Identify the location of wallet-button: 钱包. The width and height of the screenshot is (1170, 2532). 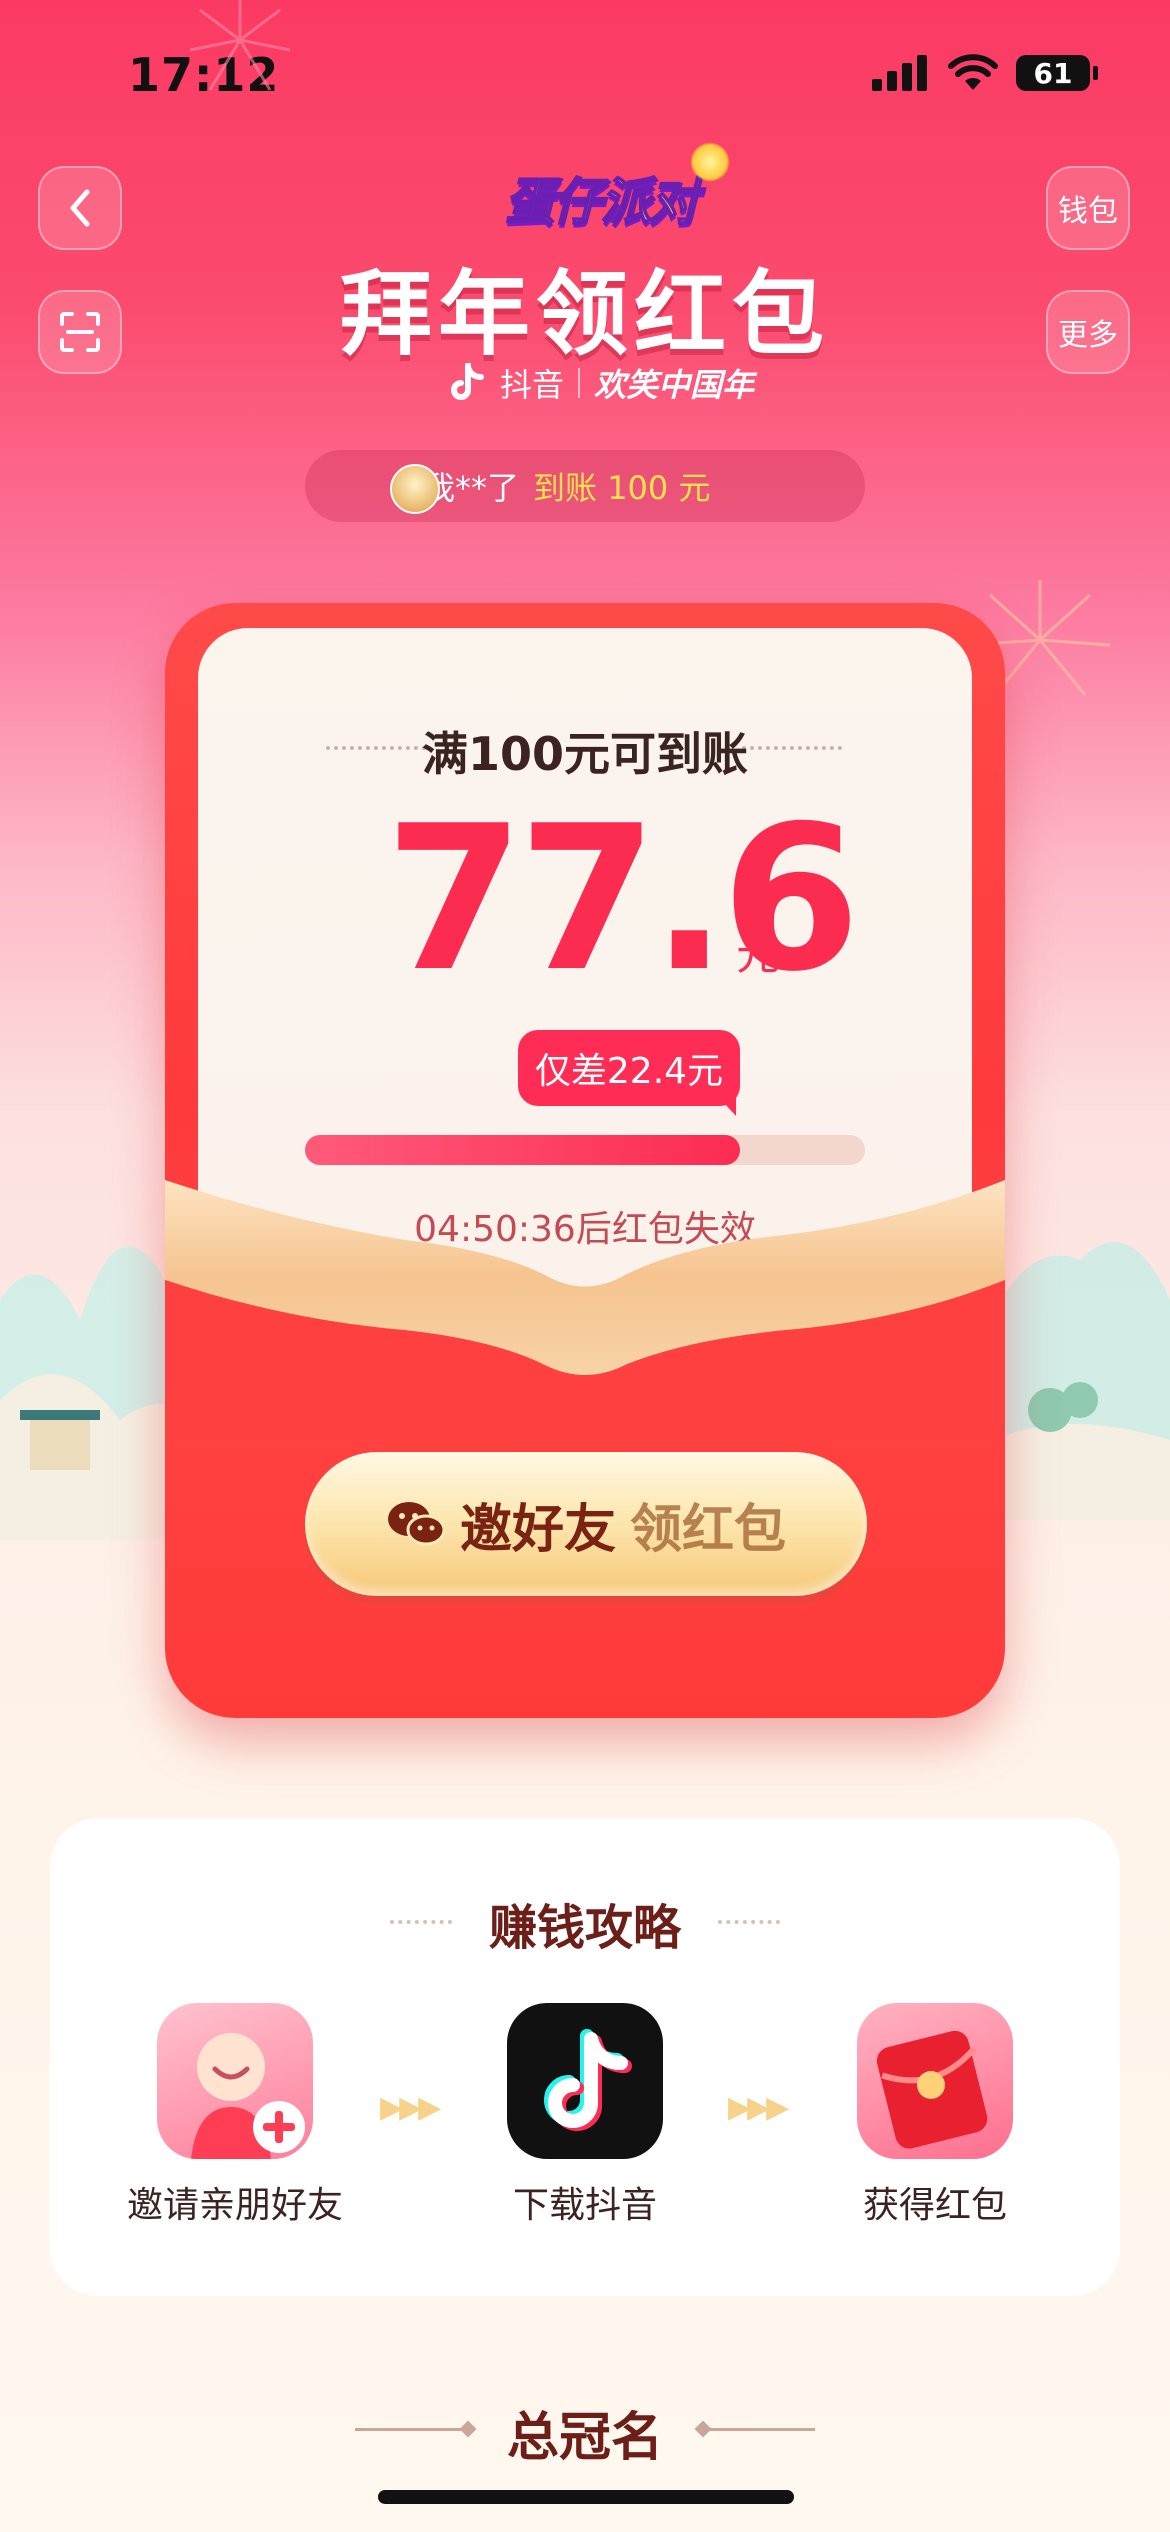
(1088, 208).